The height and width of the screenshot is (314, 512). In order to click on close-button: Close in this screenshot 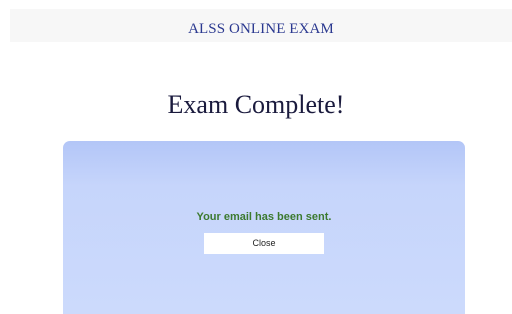, I will do `click(264, 243)`.